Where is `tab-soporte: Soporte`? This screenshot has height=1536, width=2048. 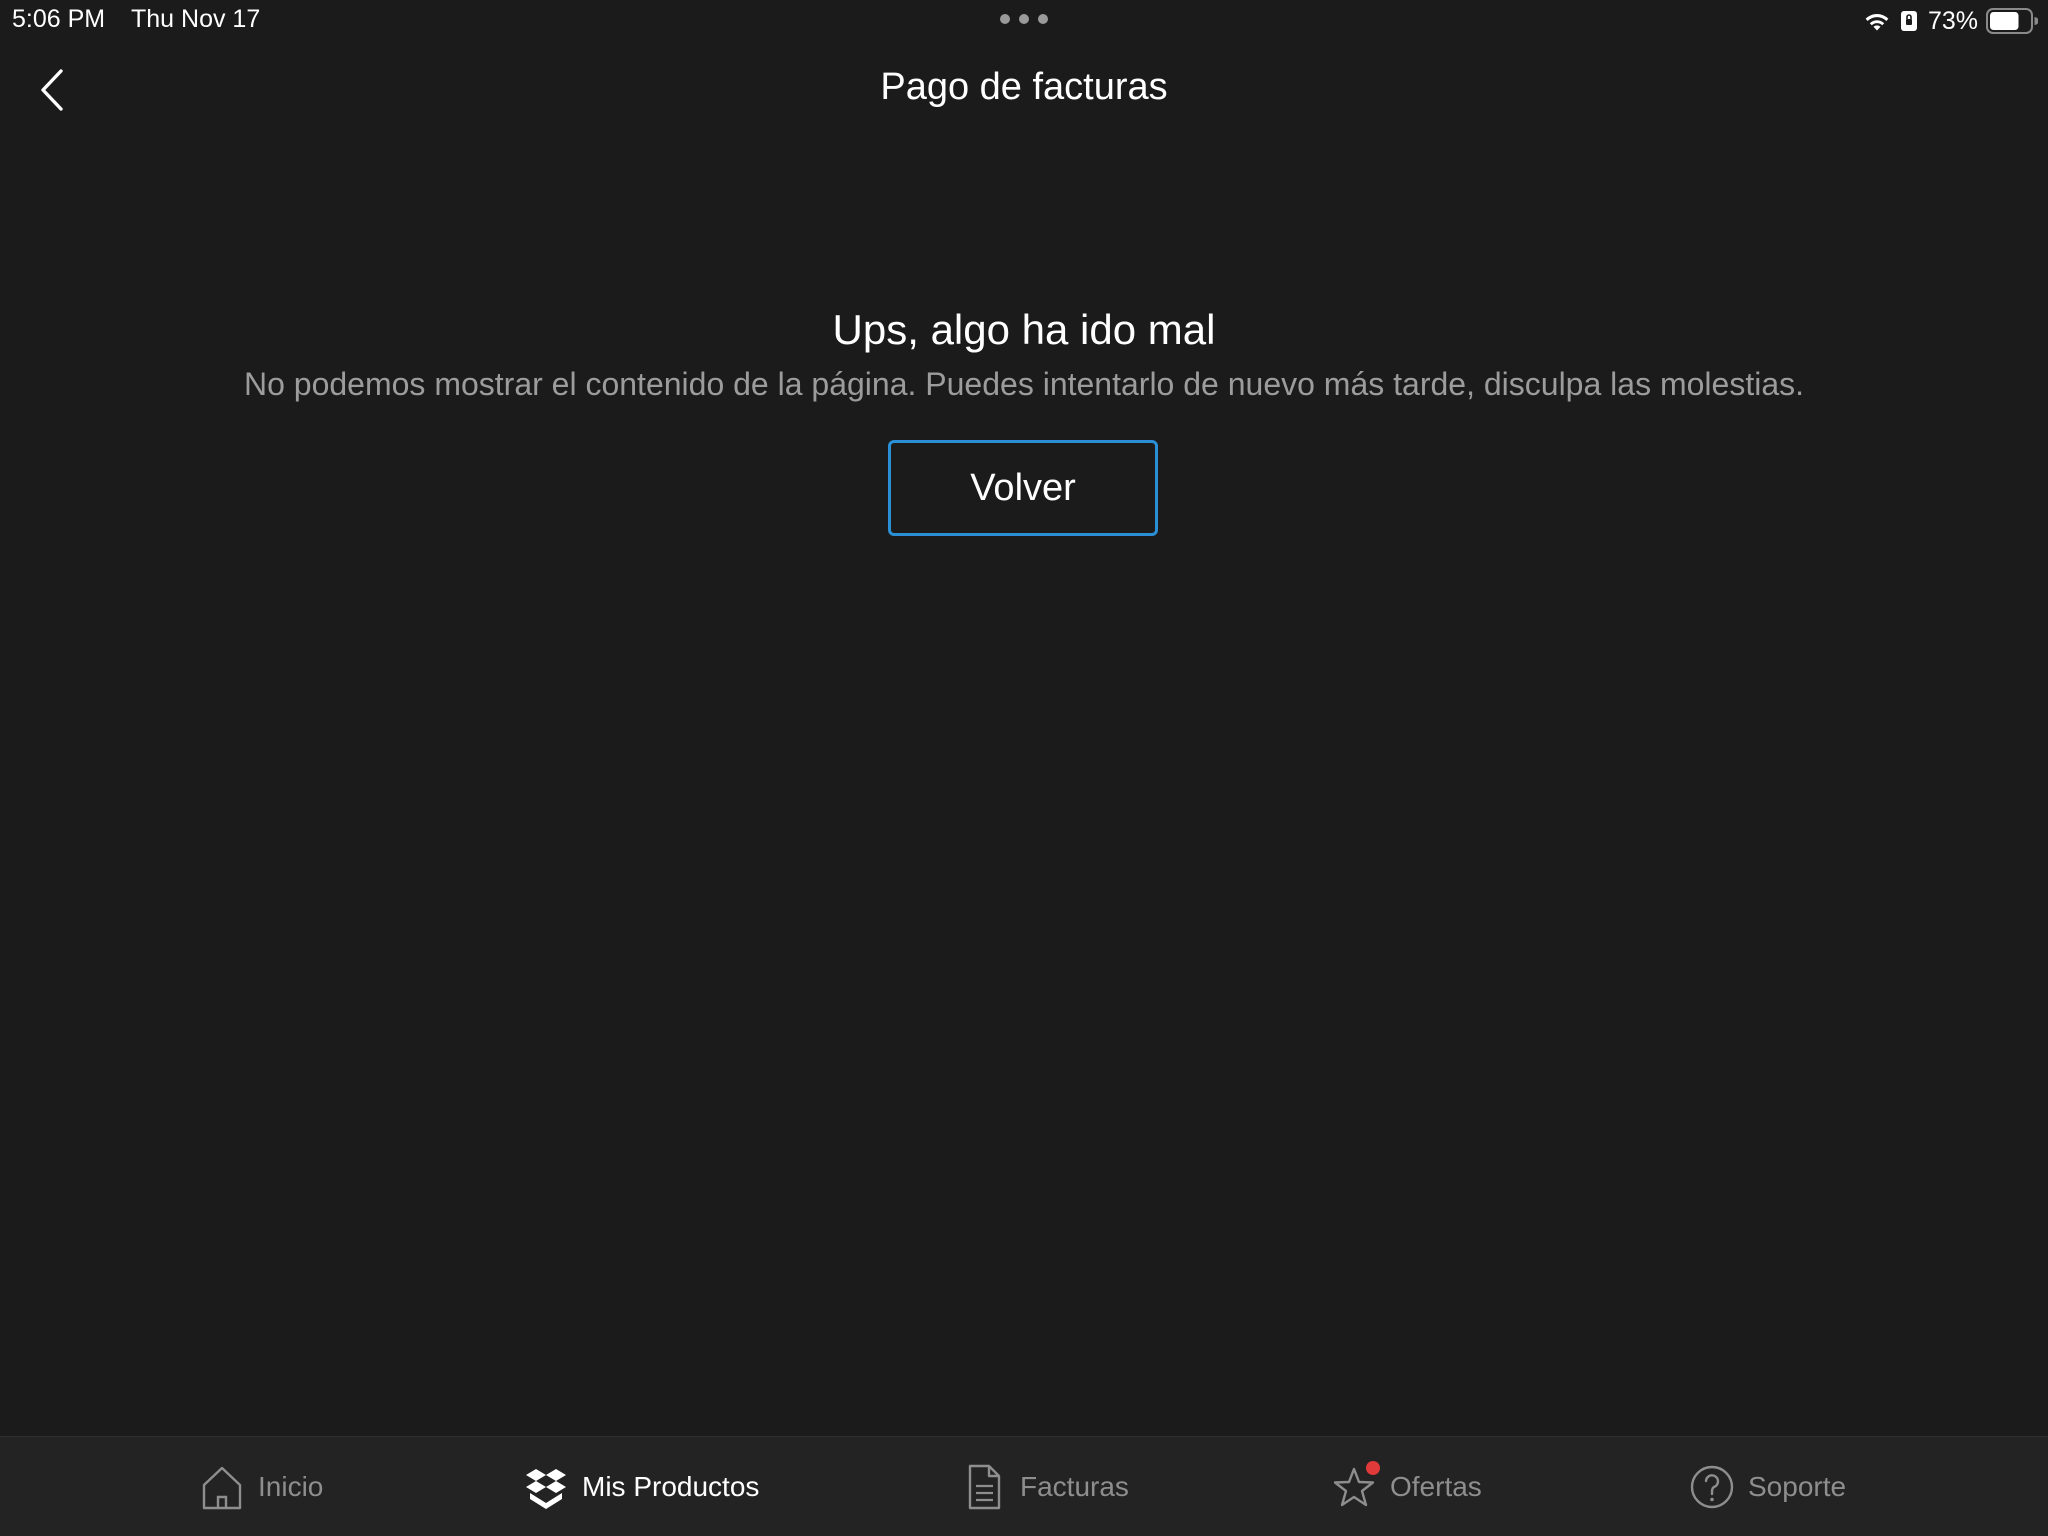 tab-soporte: Soporte is located at coordinates (1768, 1487).